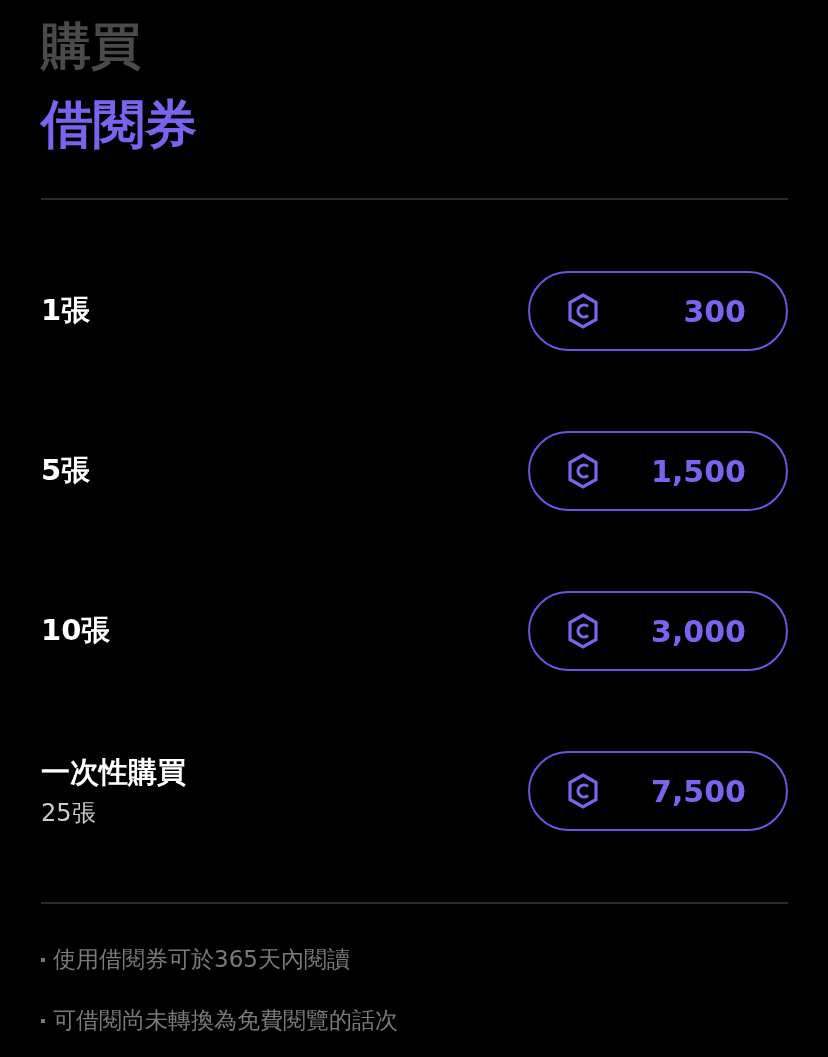 This screenshot has height=1057, width=828. Describe the element at coordinates (658, 471) in the screenshot. I see `price-button: 1,500` at that location.